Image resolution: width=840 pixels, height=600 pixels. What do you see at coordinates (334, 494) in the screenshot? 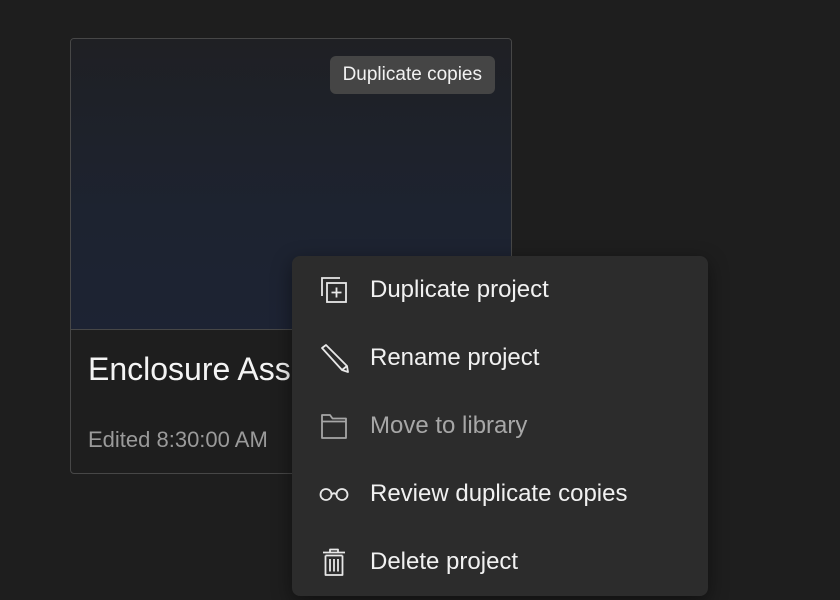
I see `glasses-icon` at bounding box center [334, 494].